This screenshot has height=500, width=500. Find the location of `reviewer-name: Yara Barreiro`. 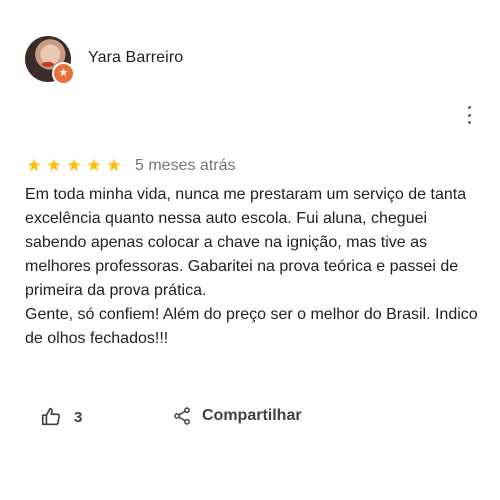

reviewer-name: Yara Barreiro is located at coordinates (135, 58).